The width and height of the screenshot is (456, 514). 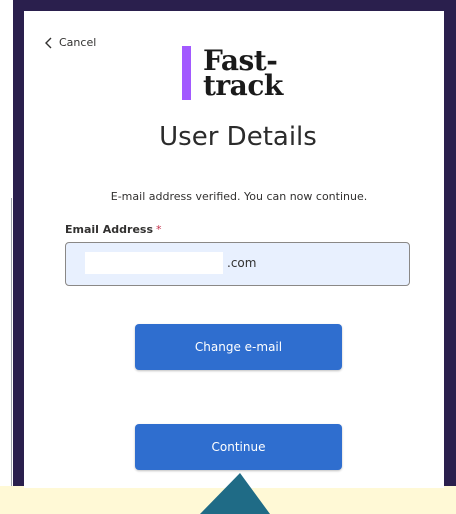 I want to click on redacted-email, so click(x=154, y=263).